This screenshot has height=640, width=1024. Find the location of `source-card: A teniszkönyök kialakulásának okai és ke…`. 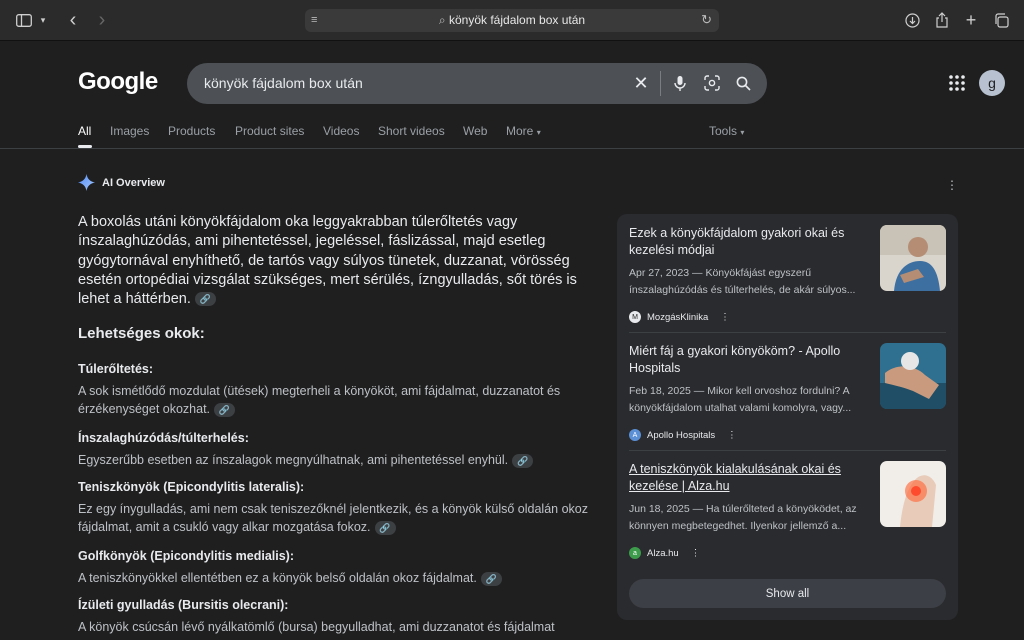

source-card: A teniszkönyök kialakulásának okai és ke… is located at coordinates (787, 511).